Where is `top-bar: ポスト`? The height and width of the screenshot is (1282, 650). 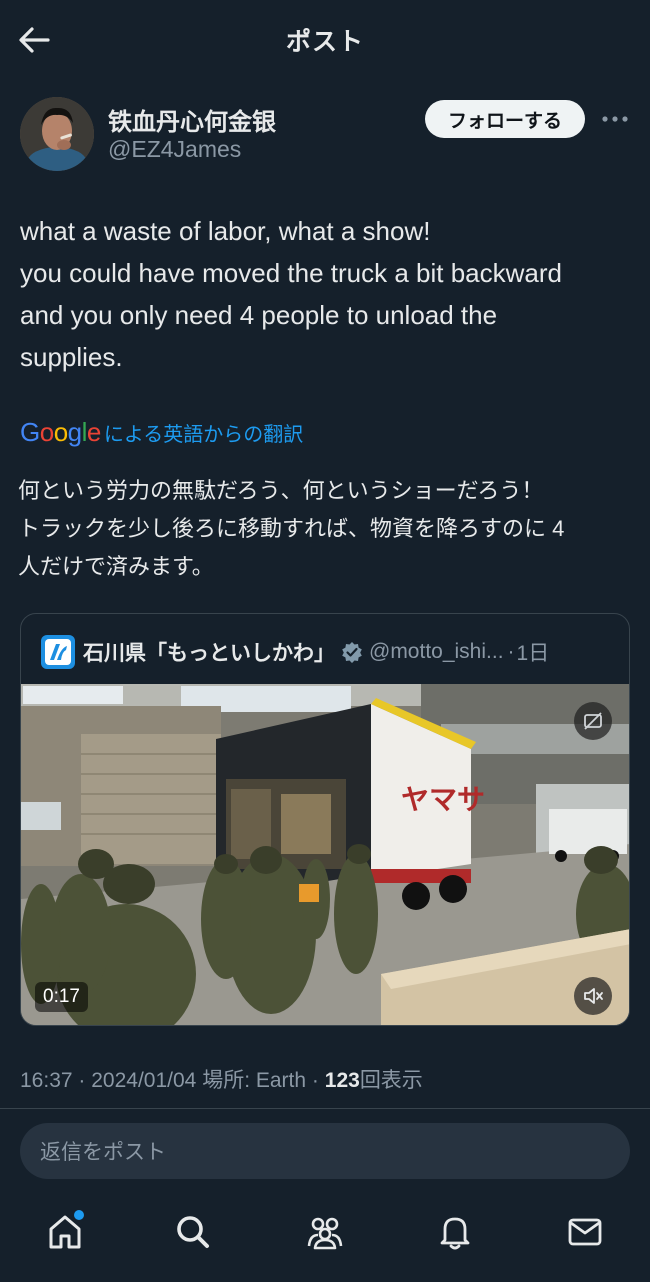
top-bar: ポスト is located at coordinates (325, 40).